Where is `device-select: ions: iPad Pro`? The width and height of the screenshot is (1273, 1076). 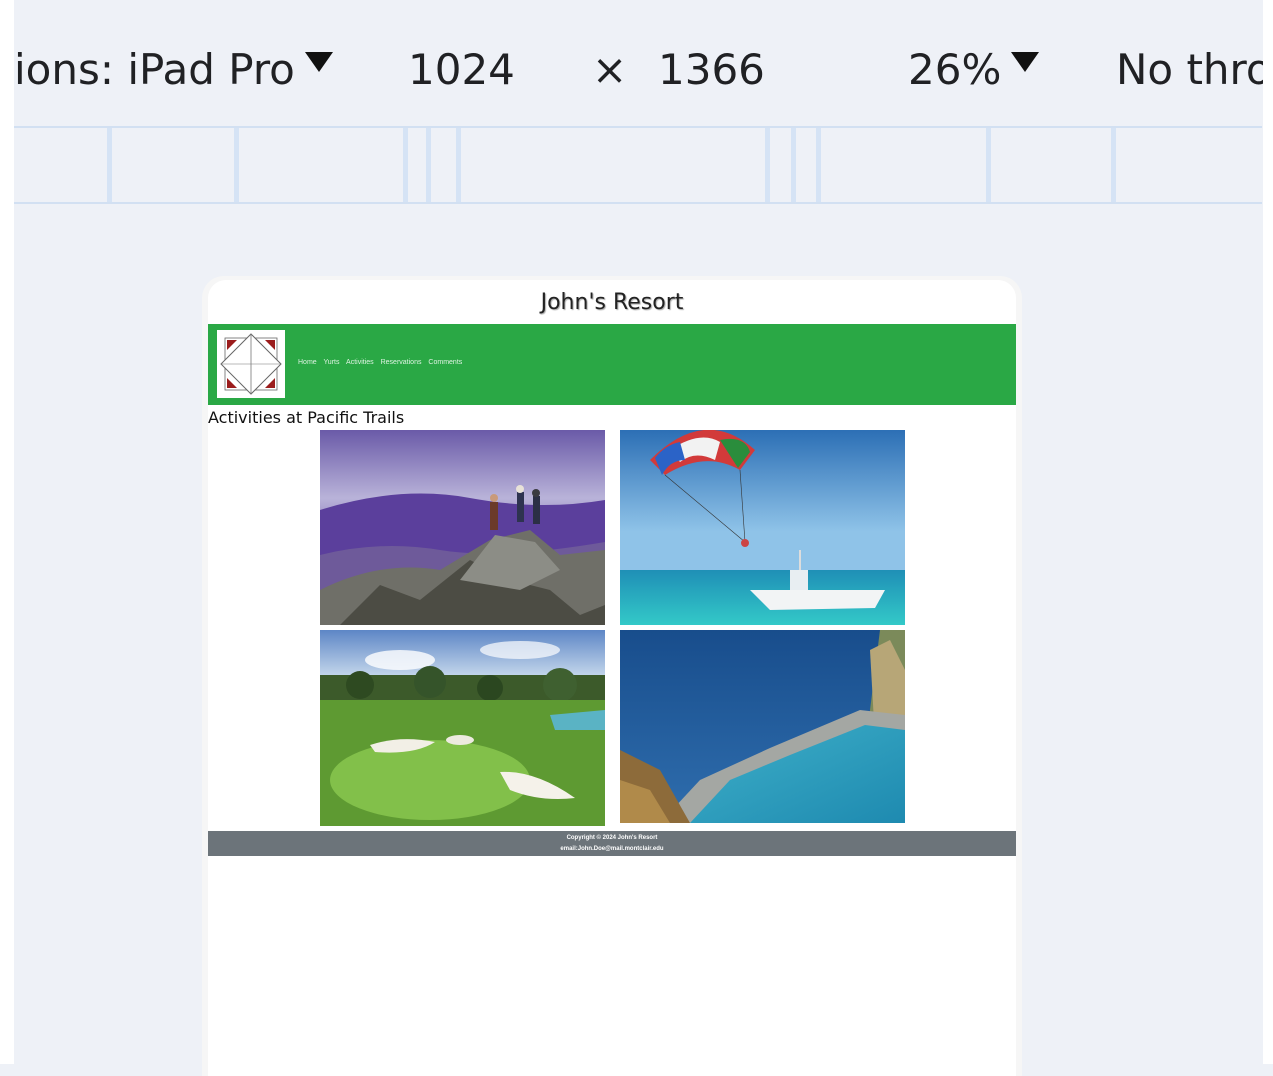
device-select: ions: iPad Pro is located at coordinates (173, 70).